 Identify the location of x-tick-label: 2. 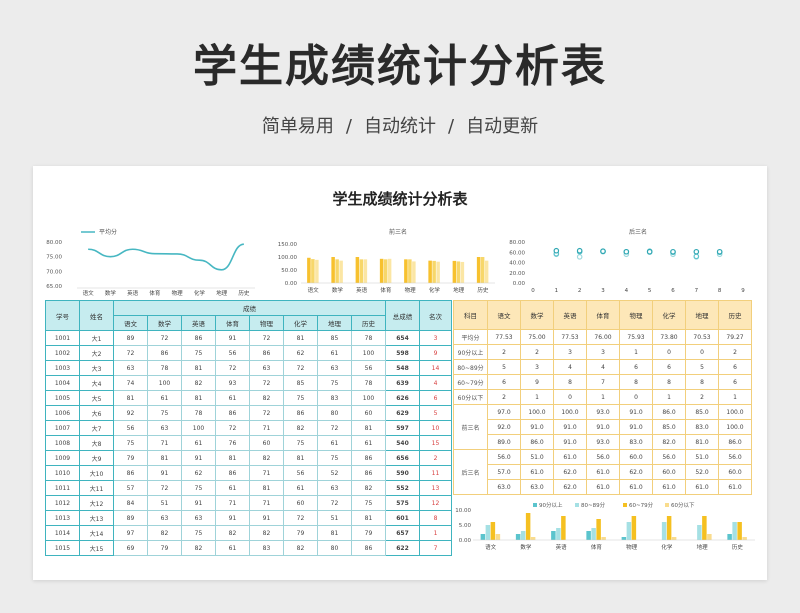
(580, 291).